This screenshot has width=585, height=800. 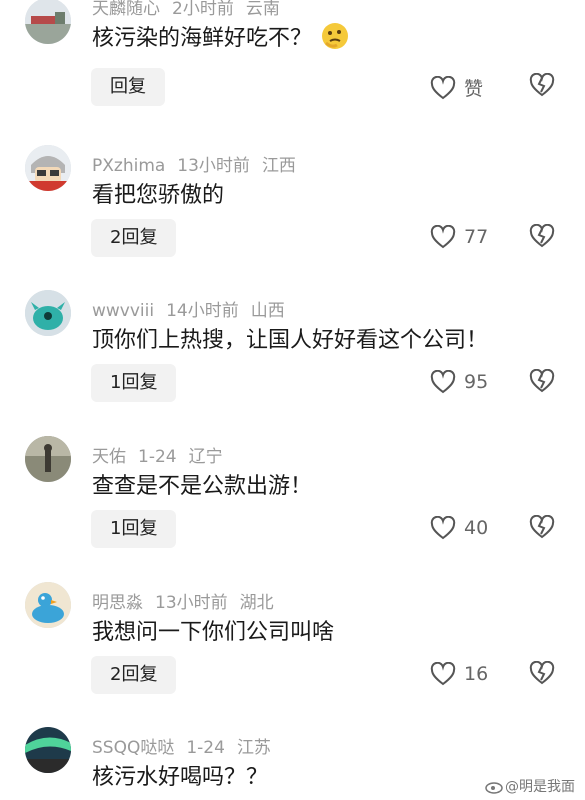 I want to click on like-button: 40, so click(x=459, y=528).